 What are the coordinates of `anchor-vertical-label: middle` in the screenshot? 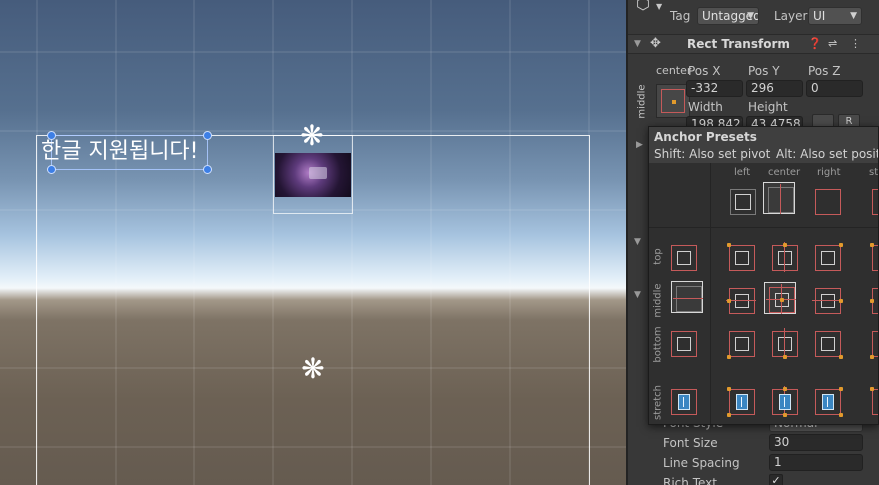 It's located at (642, 101).